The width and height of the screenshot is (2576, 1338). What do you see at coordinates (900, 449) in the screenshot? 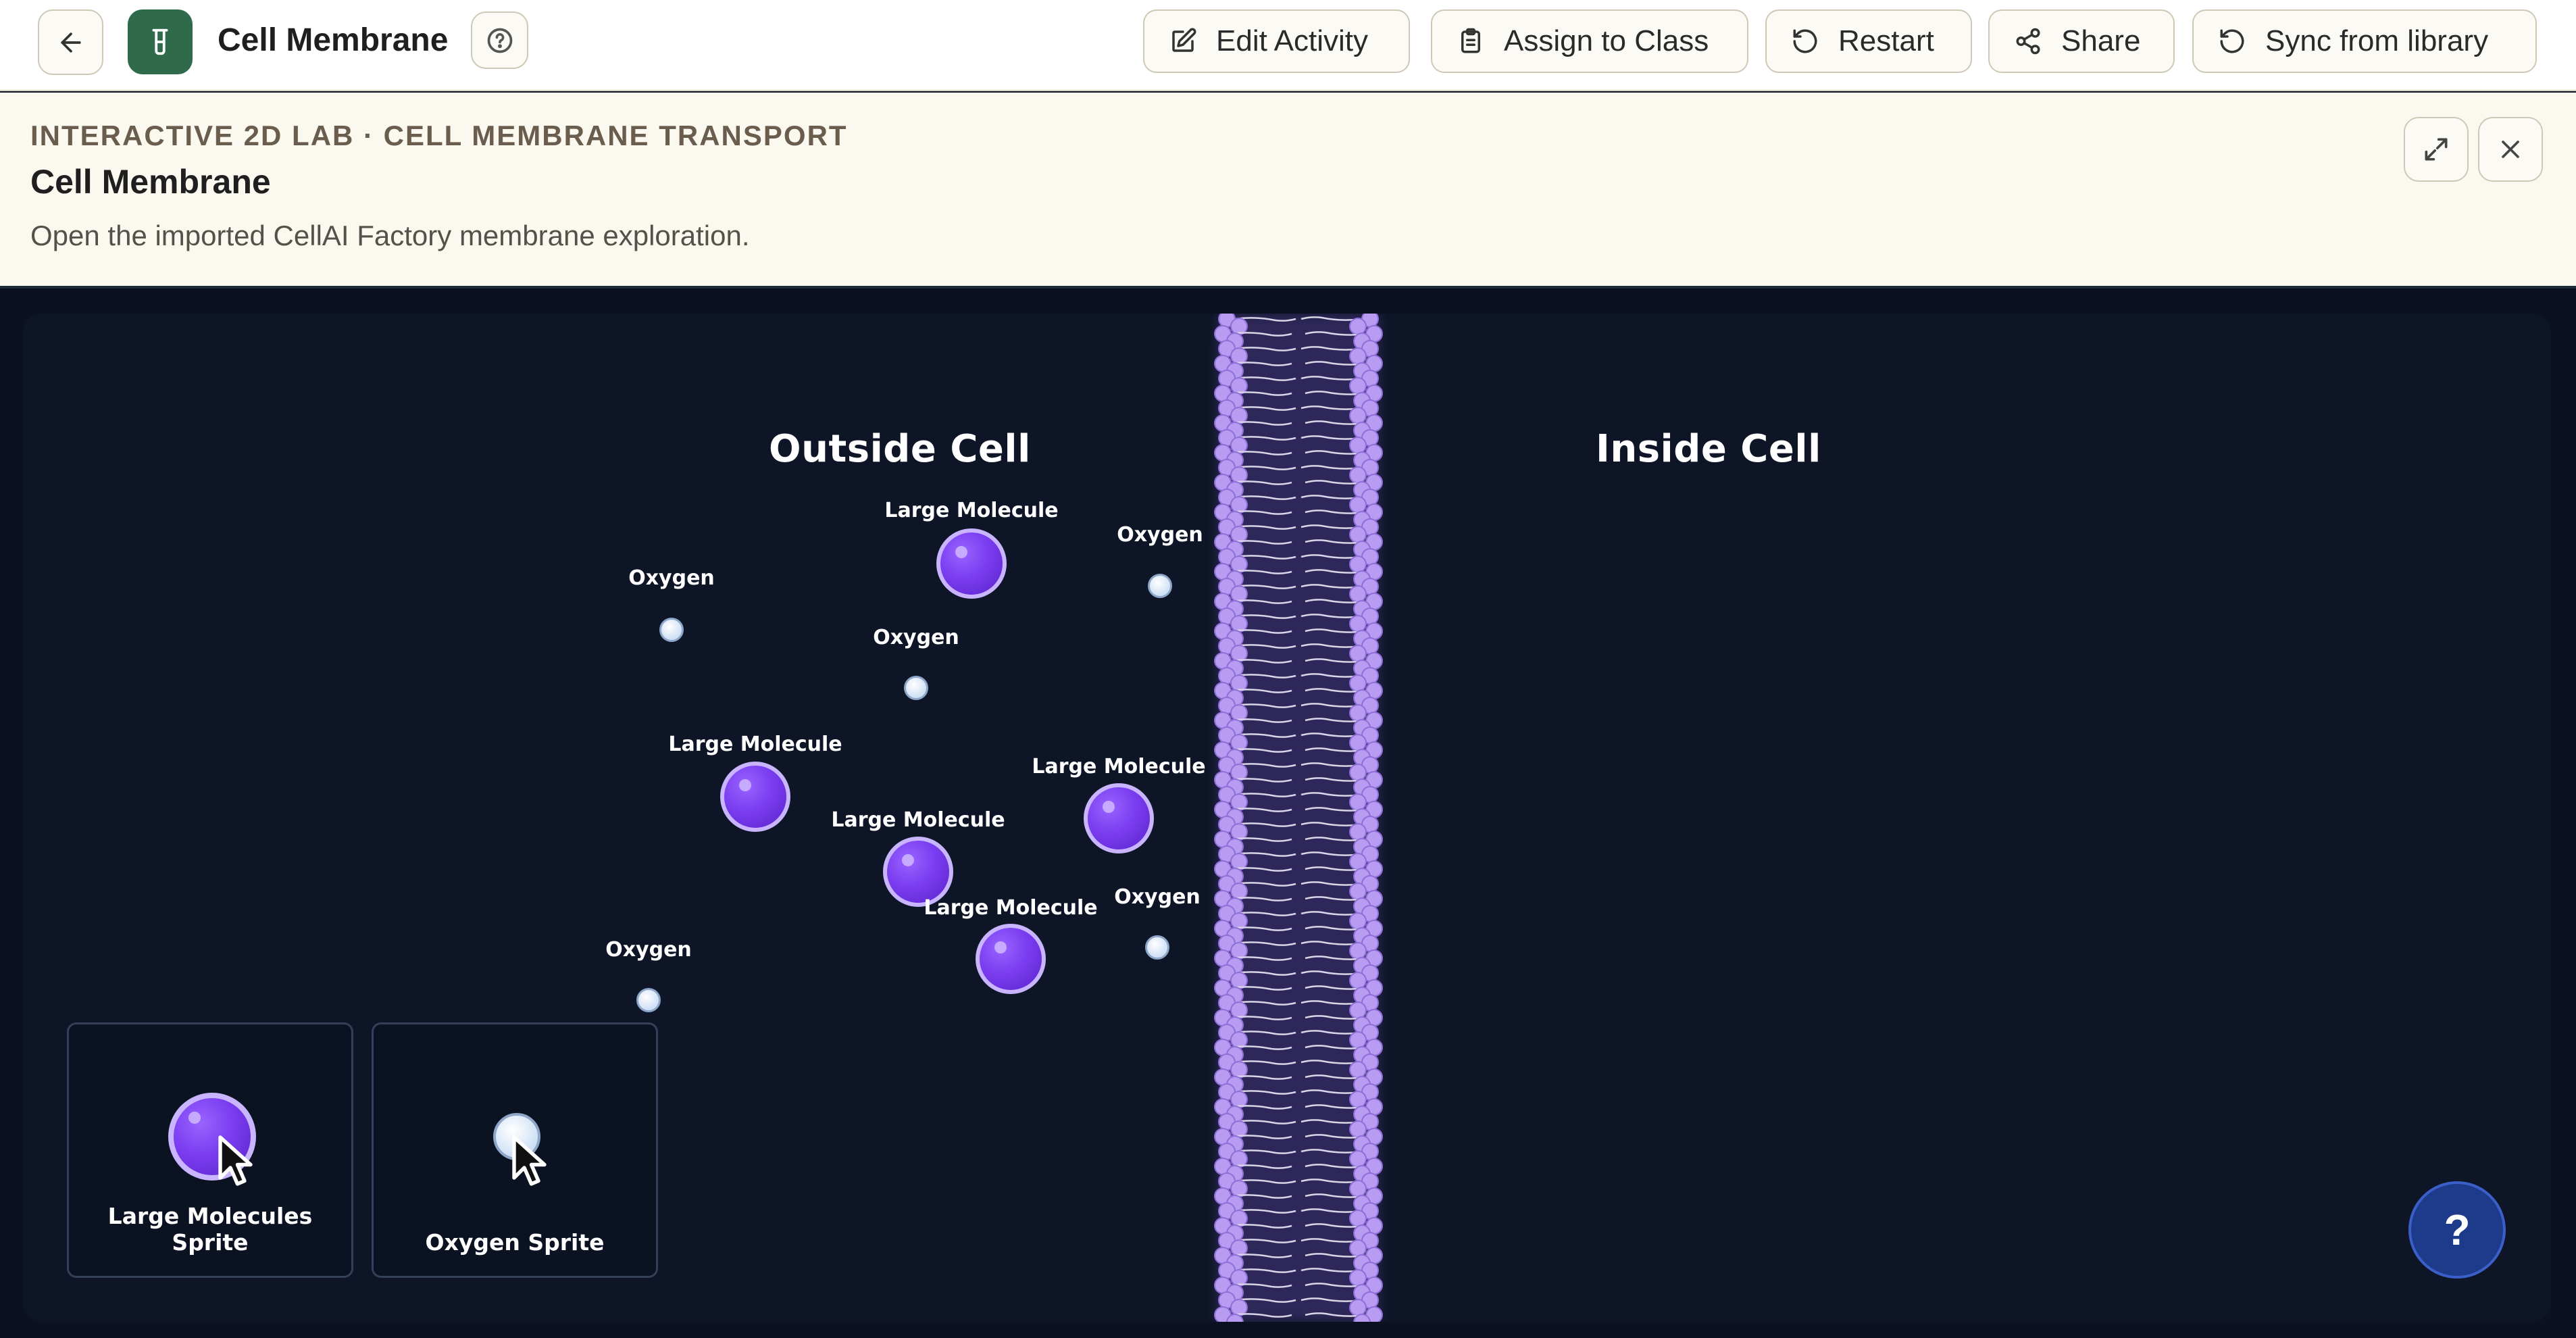
I see `outside-cell-label: Outside Cell` at bounding box center [900, 449].